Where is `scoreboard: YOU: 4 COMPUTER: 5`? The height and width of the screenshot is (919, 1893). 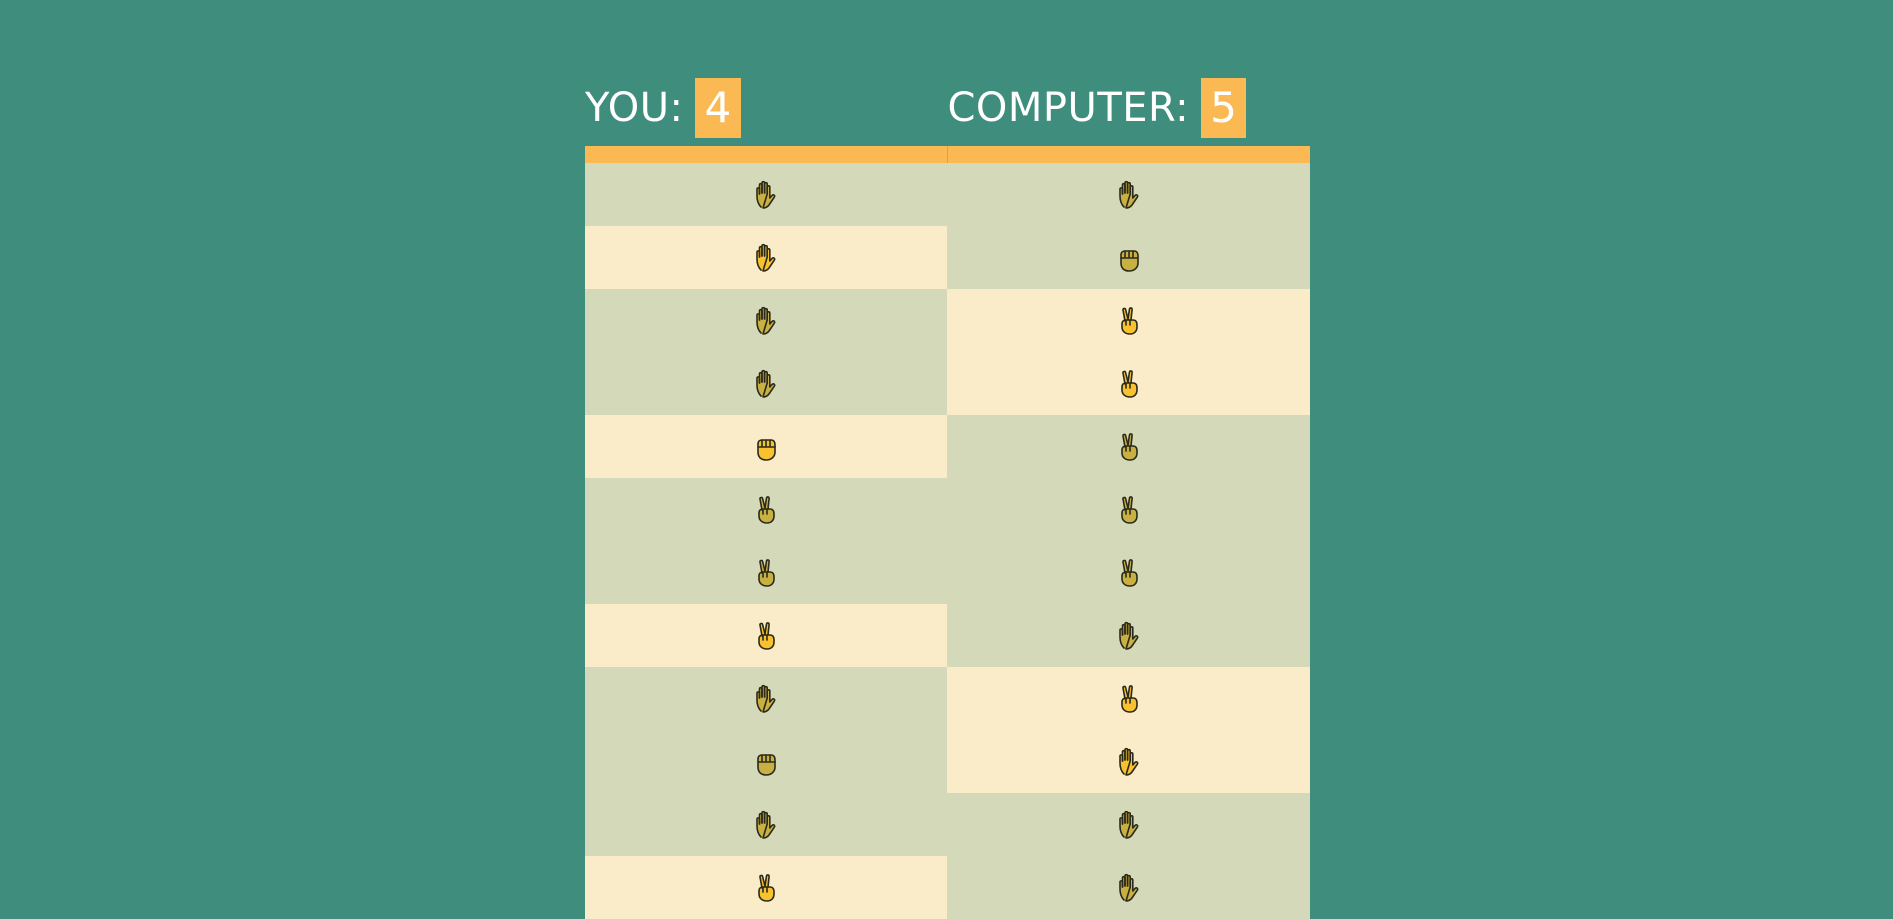 scoreboard: YOU: 4 COMPUTER: 5 is located at coordinates (947, 108).